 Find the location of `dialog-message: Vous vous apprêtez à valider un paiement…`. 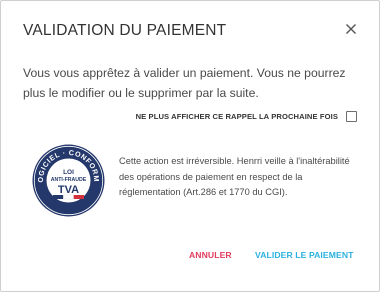

dialog-message: Vous vous apprêtez à valider un paiement… is located at coordinates (184, 83).